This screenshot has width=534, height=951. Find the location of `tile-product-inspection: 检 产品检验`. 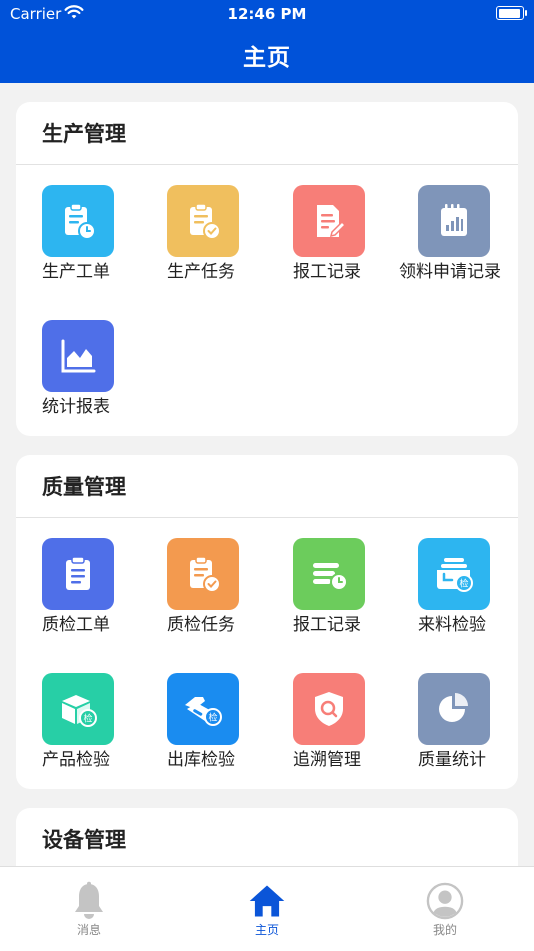

tile-product-inspection: 检 产品检验 is located at coordinates (78, 728).